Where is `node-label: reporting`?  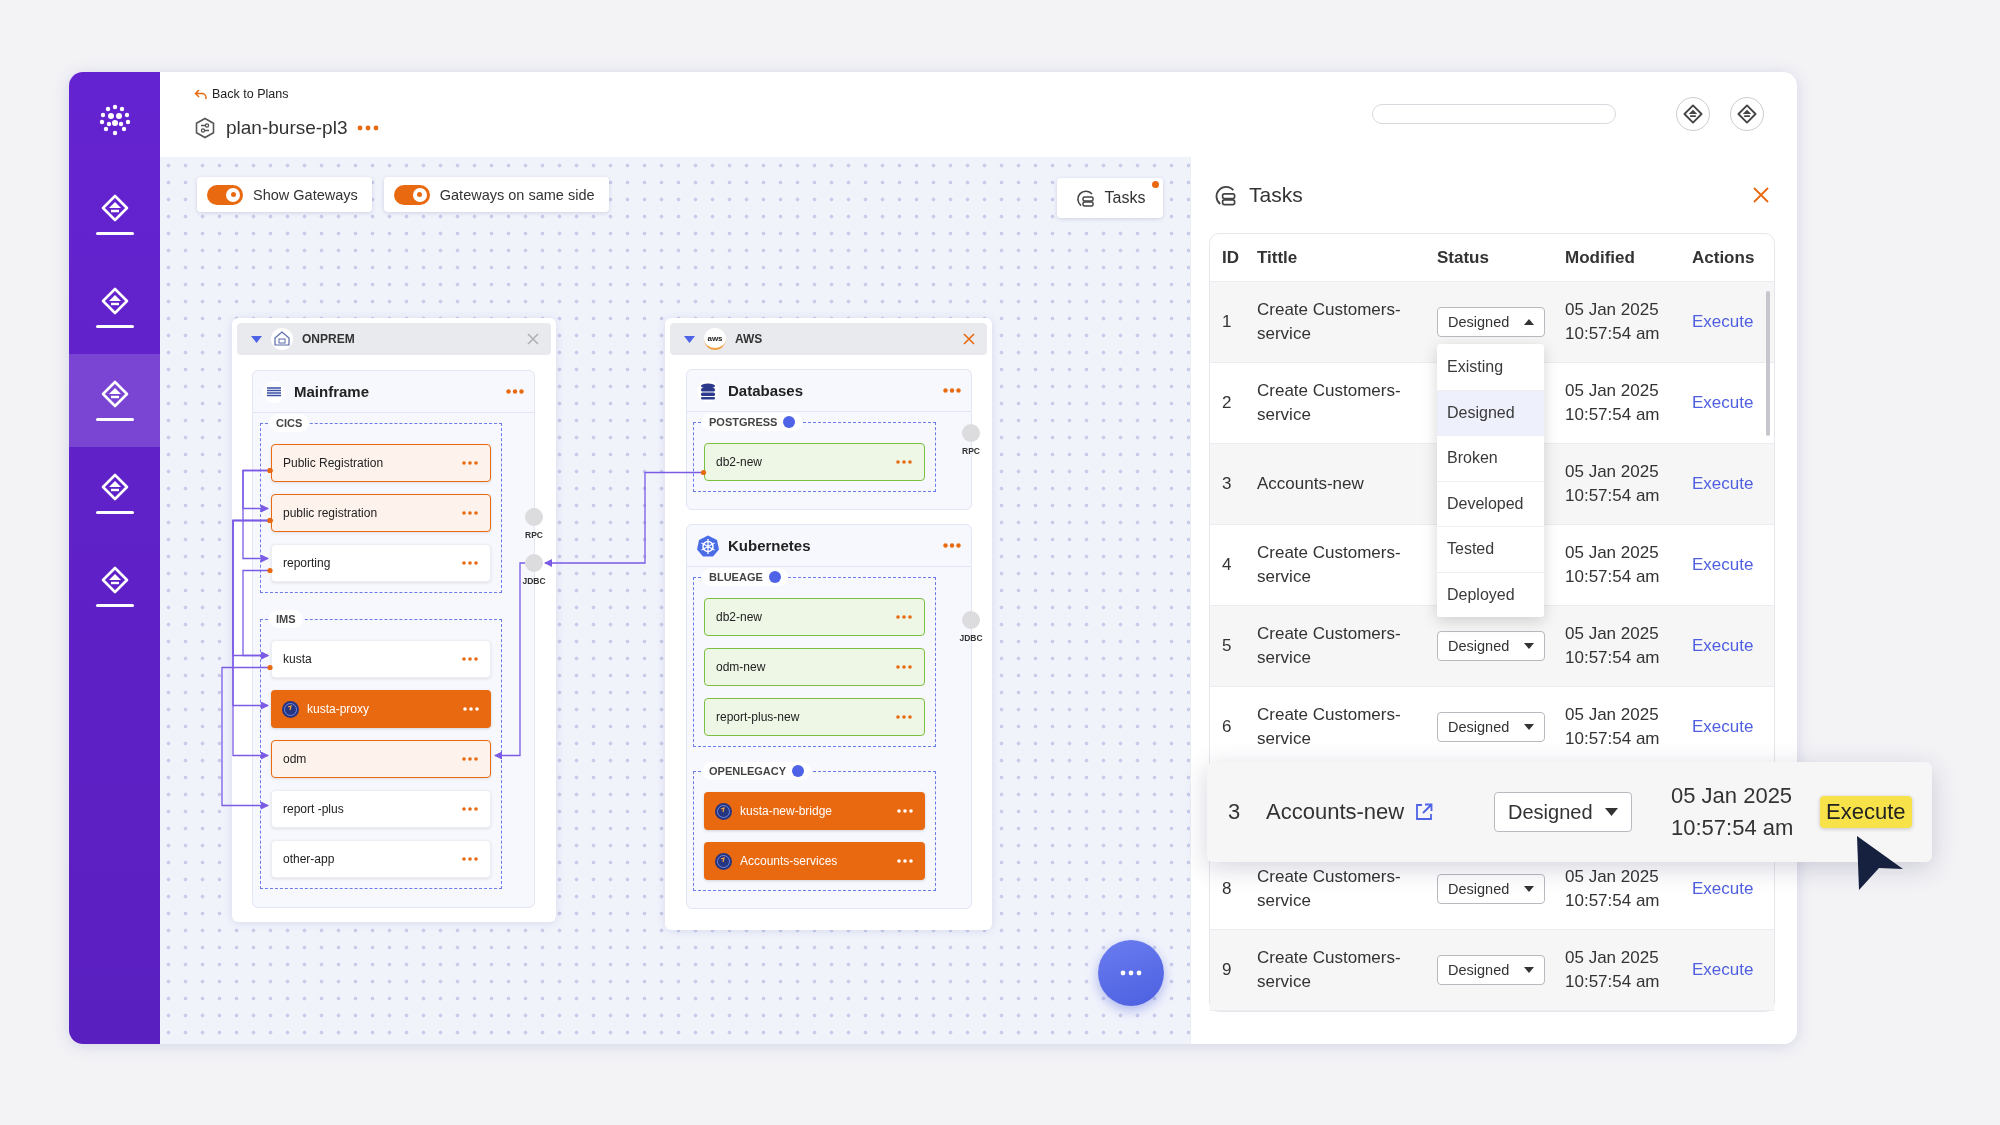 node-label: reporting is located at coordinates (307, 563).